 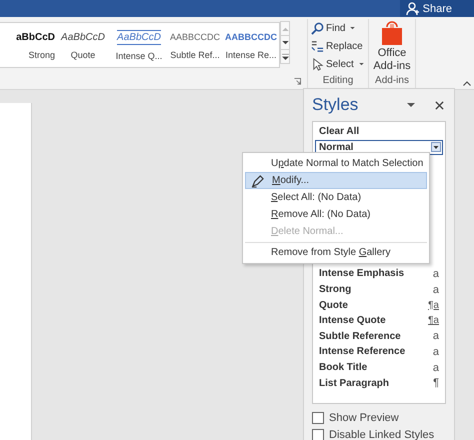 What do you see at coordinates (336, 251) in the screenshot?
I see `menu-item: Remove from Style Gallery` at bounding box center [336, 251].